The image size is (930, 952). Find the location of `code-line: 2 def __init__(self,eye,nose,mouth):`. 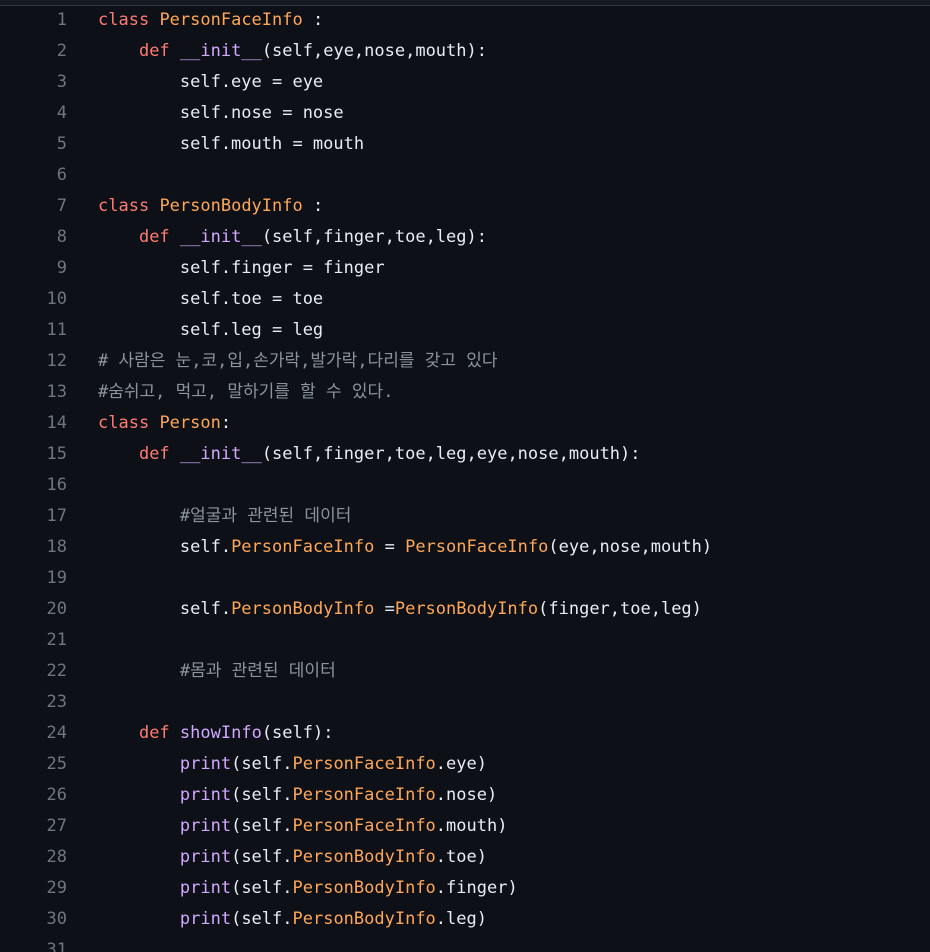

code-line: 2 def __init__(self,eye,nose,mouth): is located at coordinates (465, 51).